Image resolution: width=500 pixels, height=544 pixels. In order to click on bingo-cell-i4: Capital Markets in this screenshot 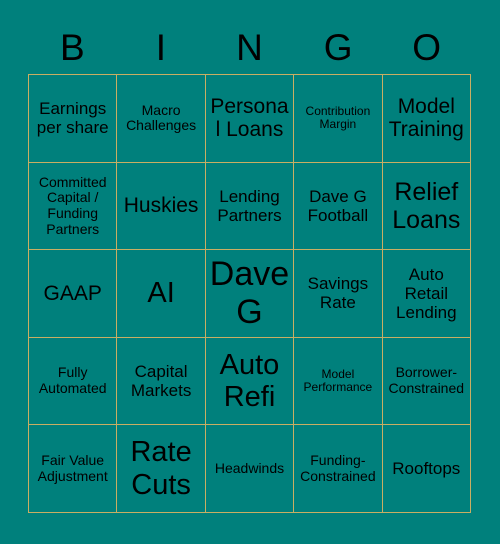, I will do `click(161, 381)`.